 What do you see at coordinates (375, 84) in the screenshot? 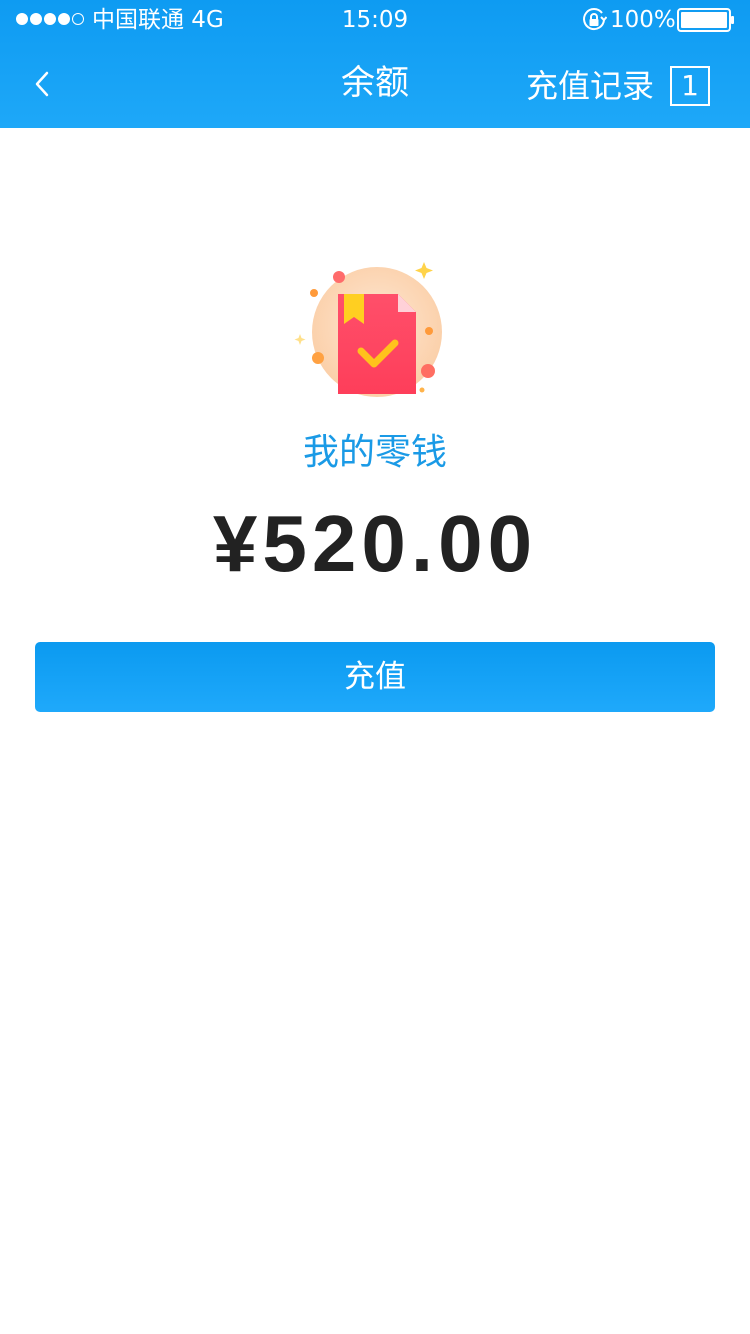
I see `navigation-bar: 余额 充值记录 1` at bounding box center [375, 84].